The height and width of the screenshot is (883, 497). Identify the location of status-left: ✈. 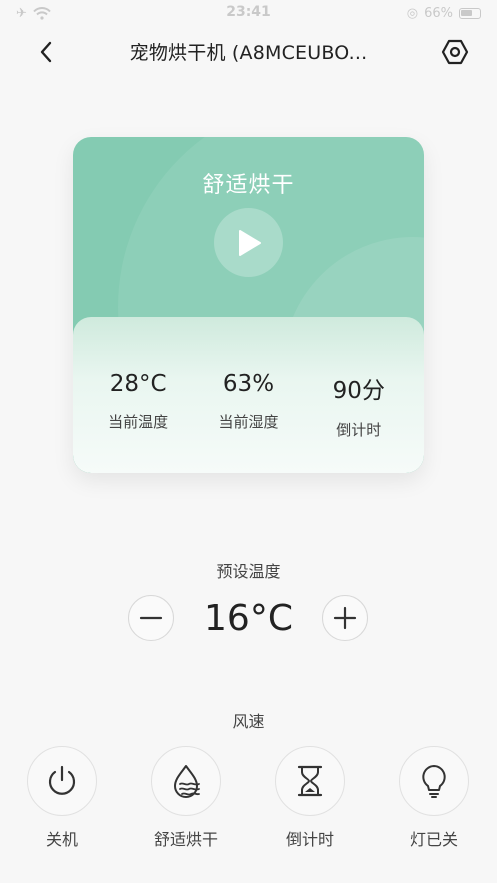
(33, 13).